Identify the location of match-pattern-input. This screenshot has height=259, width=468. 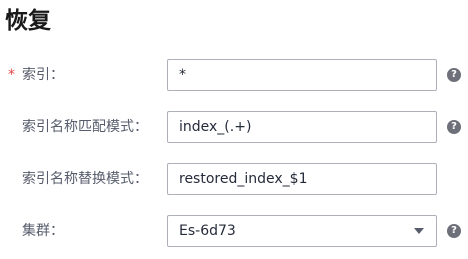
(302, 127).